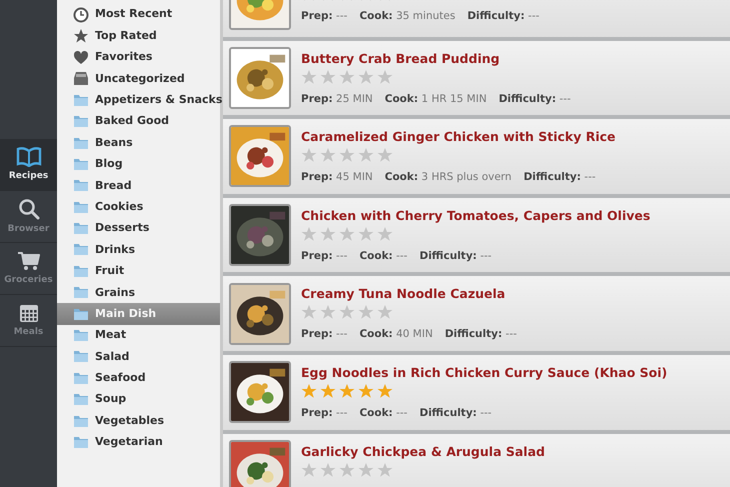 This screenshot has height=487, width=730. What do you see at coordinates (138, 57) in the screenshot?
I see `category-item: Favorites` at bounding box center [138, 57].